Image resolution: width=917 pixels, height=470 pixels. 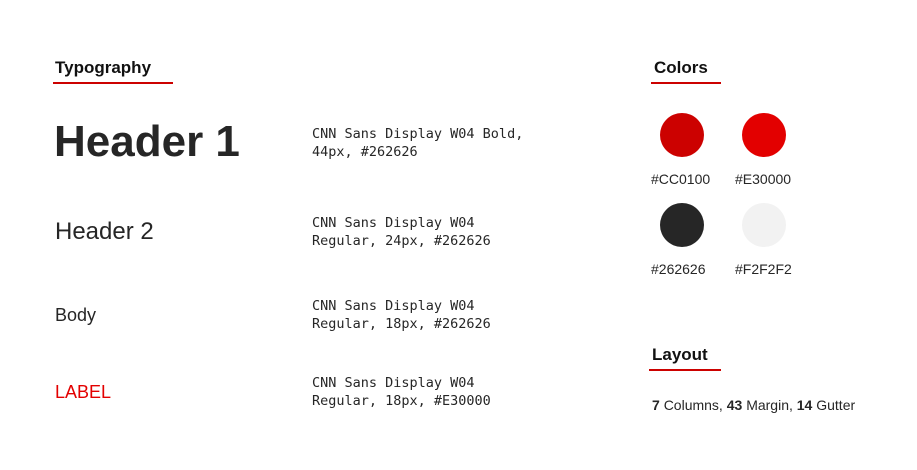 What do you see at coordinates (103, 67) in the screenshot?
I see `typography-heading: Typography` at bounding box center [103, 67].